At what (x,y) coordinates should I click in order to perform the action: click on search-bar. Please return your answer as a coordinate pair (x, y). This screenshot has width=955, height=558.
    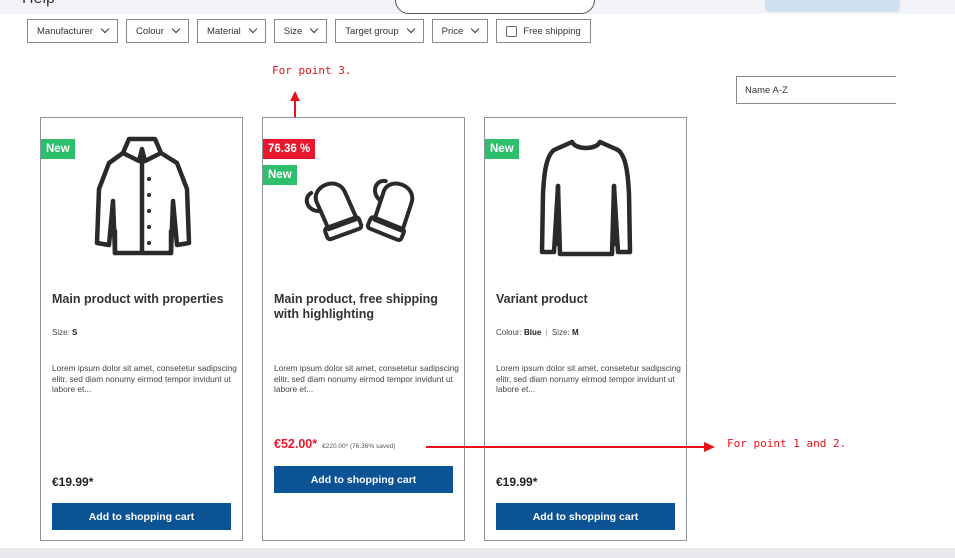
    Looking at the image, I should click on (495, 7).